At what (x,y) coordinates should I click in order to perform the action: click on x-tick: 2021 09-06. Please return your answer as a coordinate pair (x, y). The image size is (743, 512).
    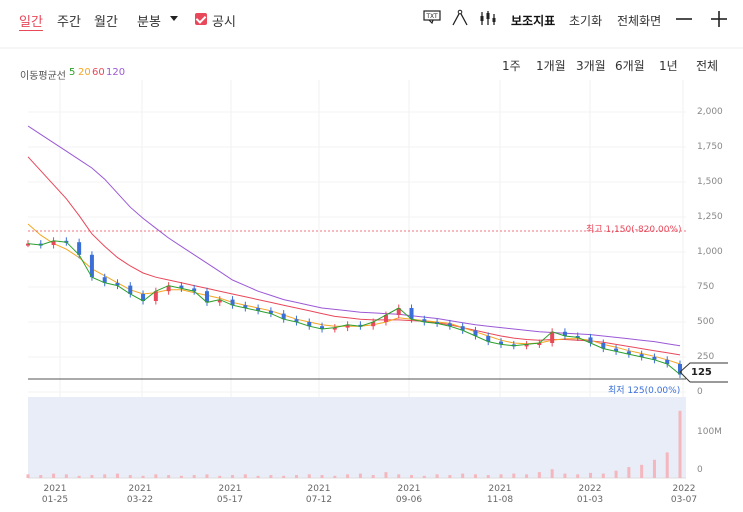
    Looking at the image, I should click on (409, 494).